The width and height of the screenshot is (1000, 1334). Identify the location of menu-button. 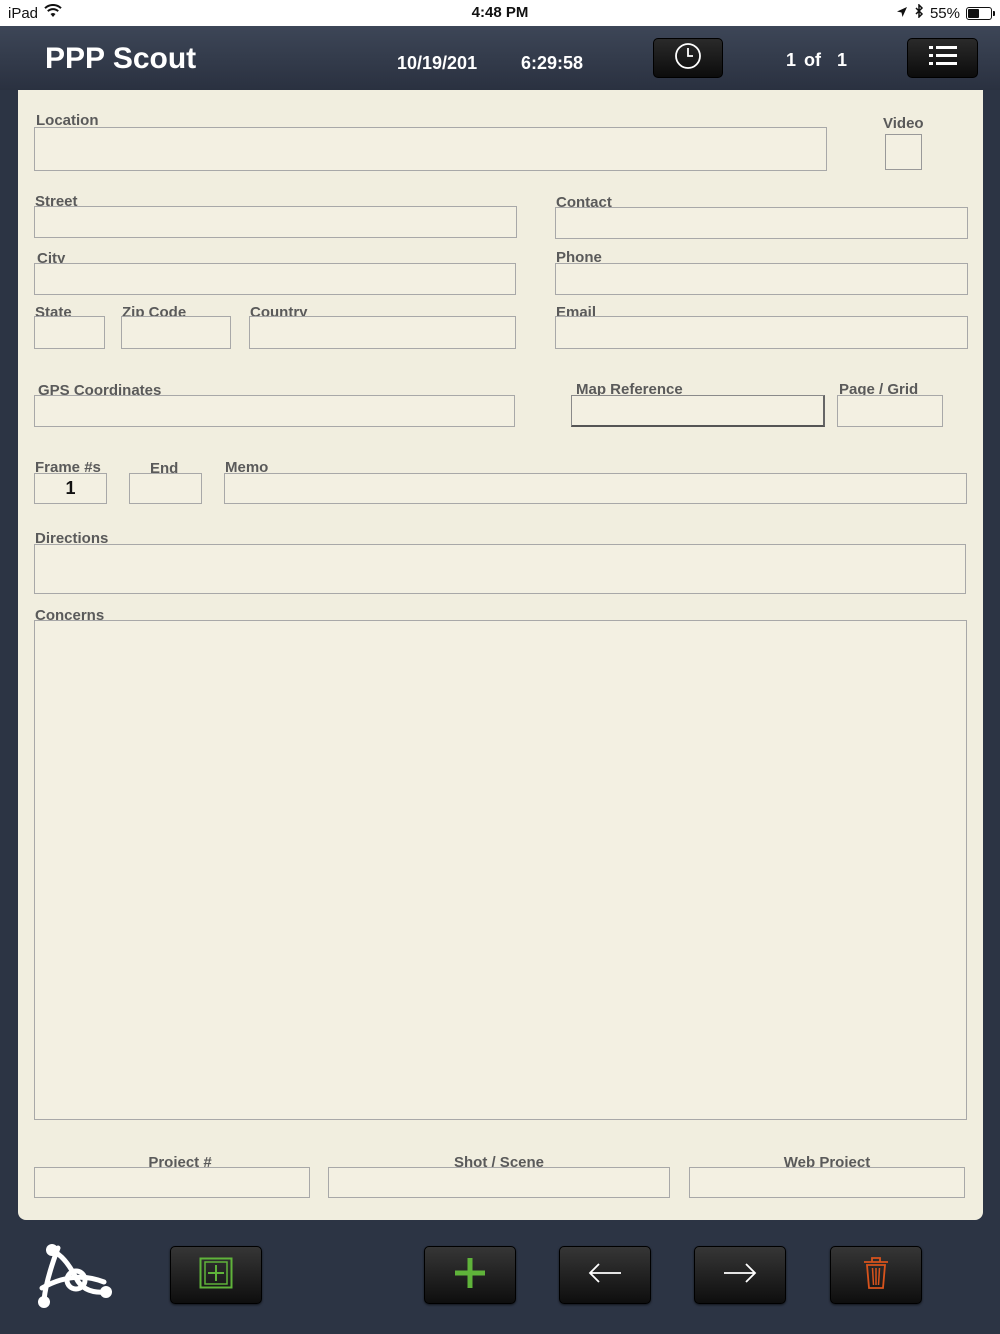
(942, 58).